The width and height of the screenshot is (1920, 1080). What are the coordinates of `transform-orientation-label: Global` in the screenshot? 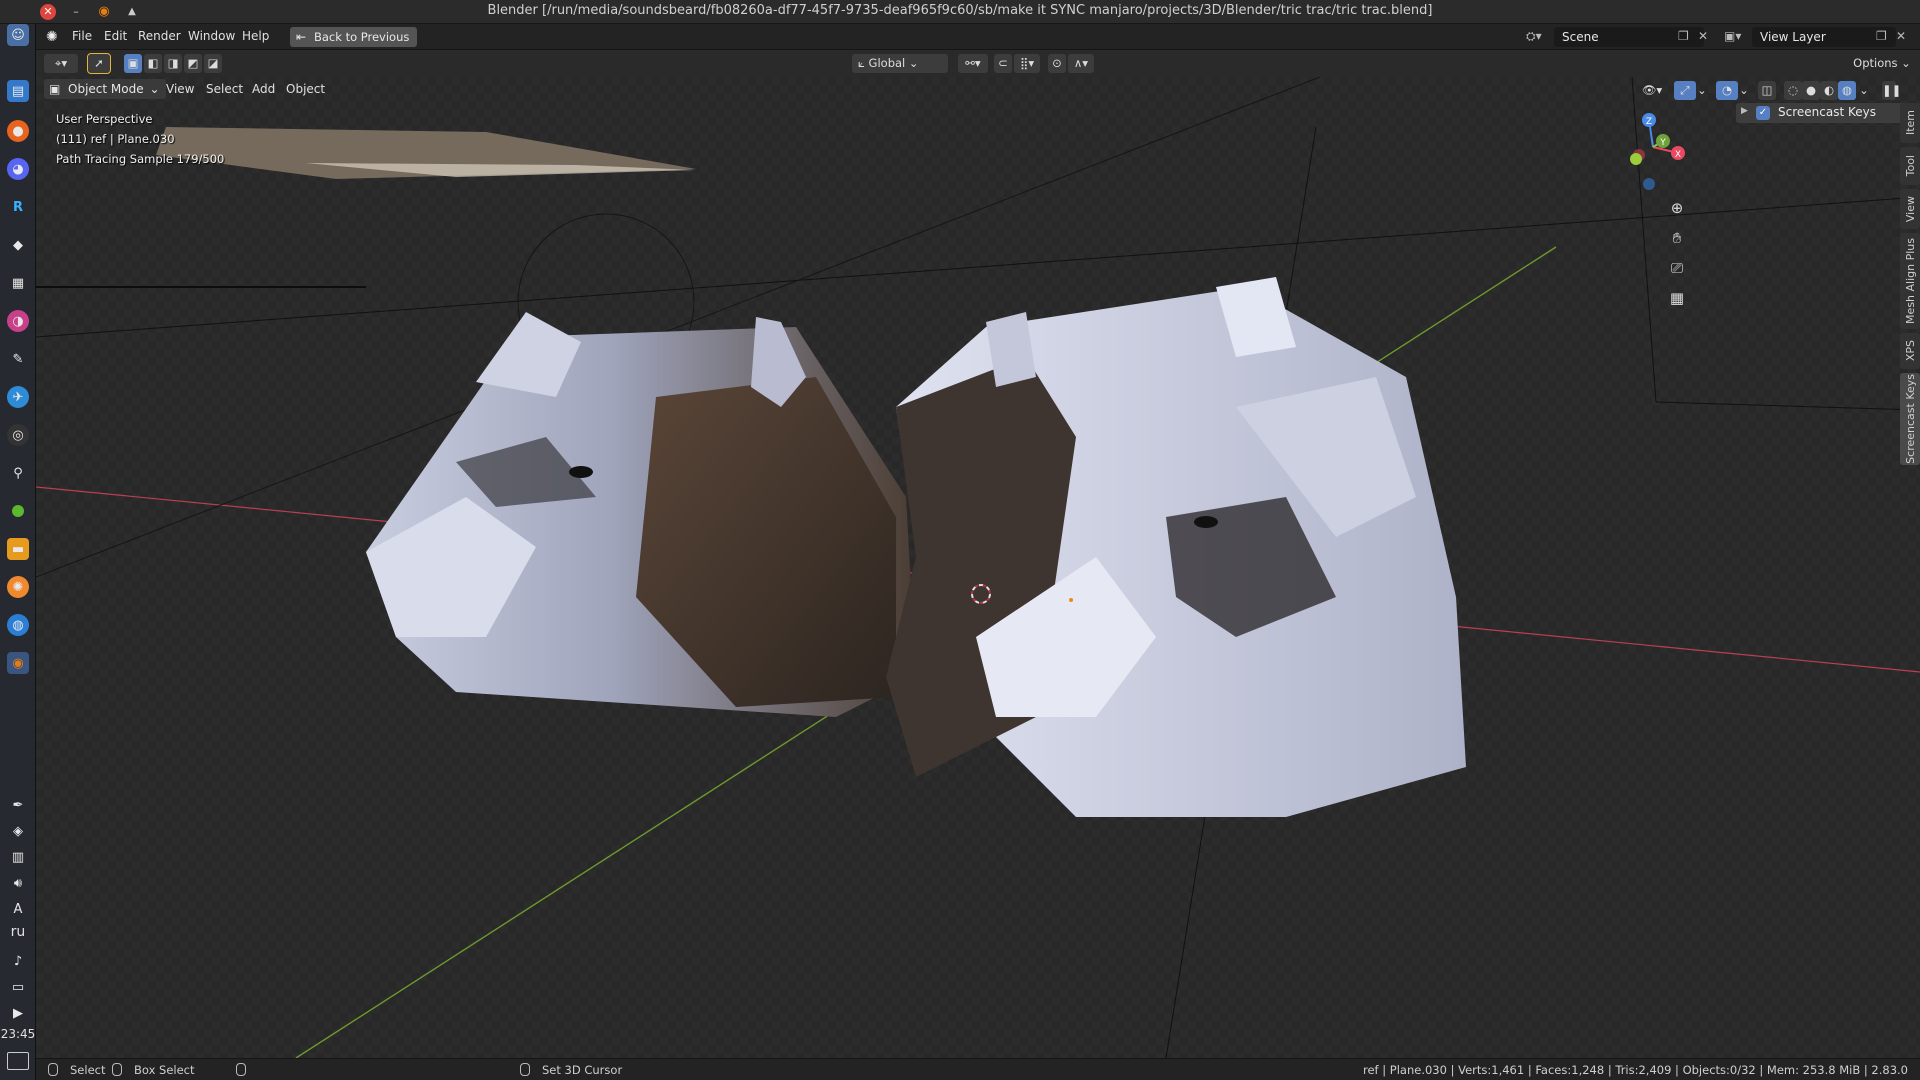 It's located at (887, 63).